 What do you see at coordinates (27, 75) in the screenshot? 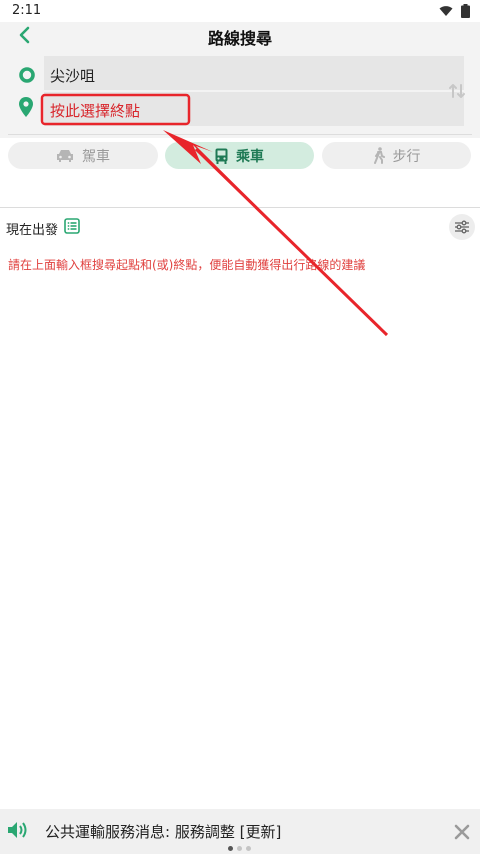
I see `origin-marker-icon` at bounding box center [27, 75].